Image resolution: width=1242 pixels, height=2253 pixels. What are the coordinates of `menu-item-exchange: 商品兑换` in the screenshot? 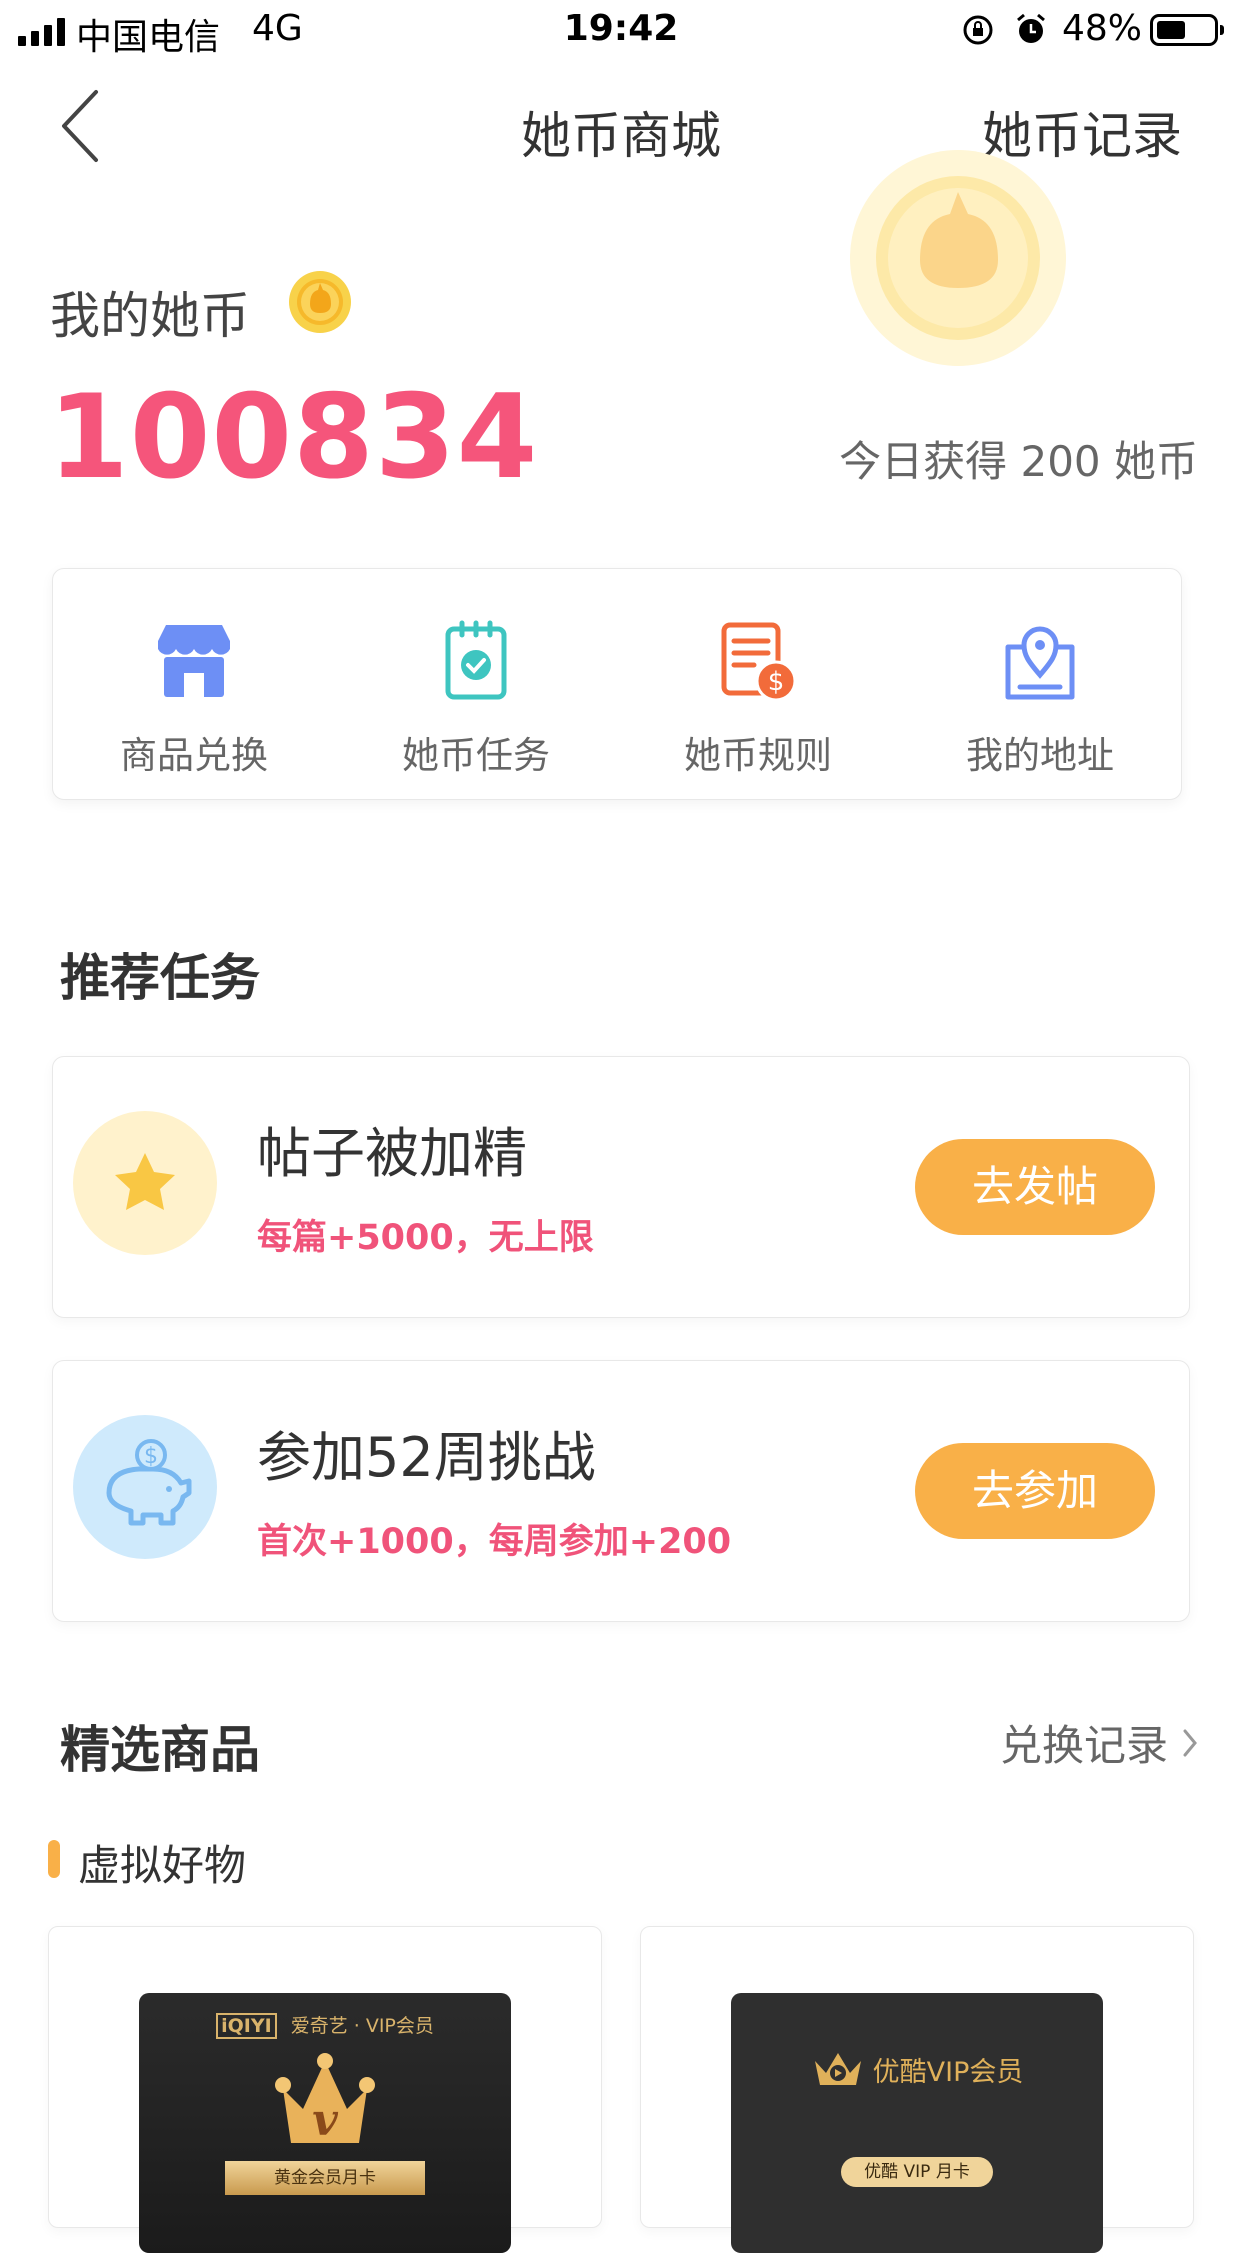 It's located at (194, 684).